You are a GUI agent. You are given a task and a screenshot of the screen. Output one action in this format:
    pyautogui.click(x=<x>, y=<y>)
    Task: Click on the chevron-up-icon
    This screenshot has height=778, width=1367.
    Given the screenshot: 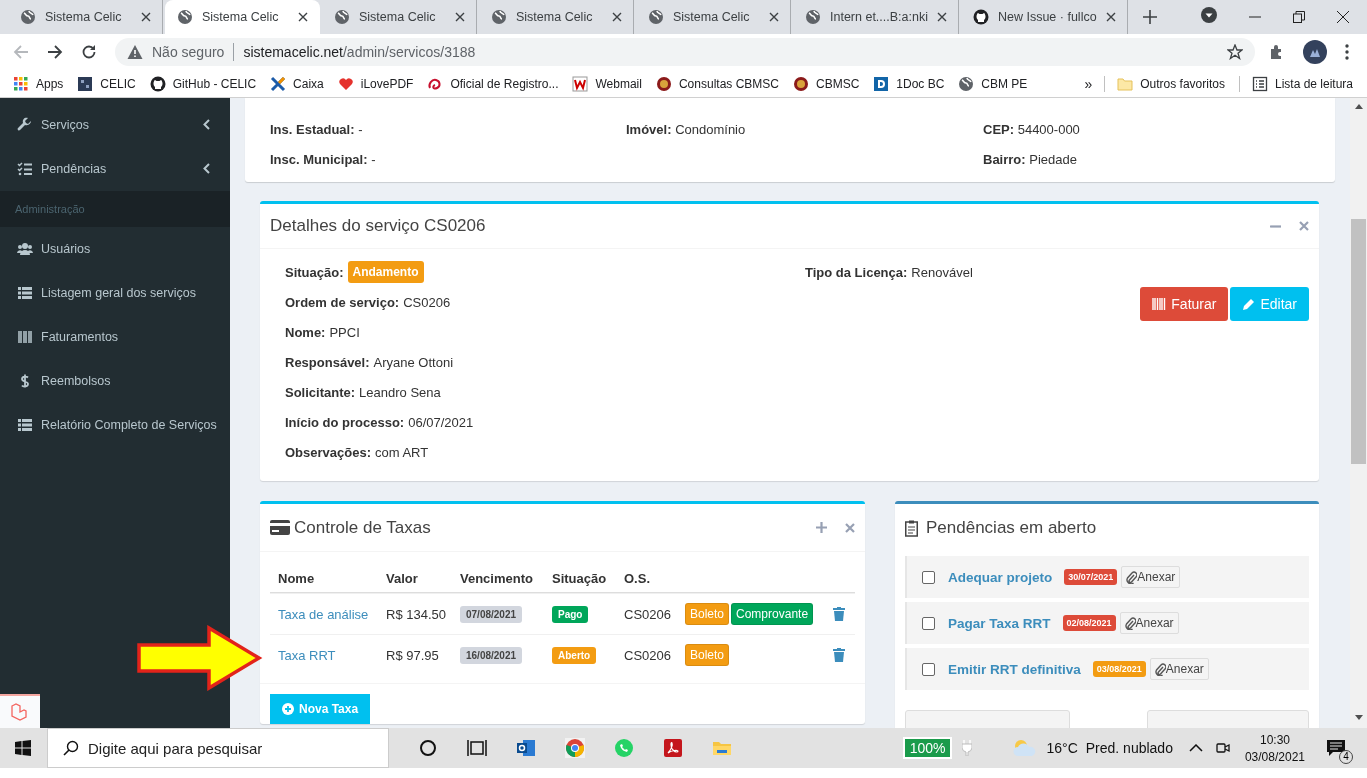 What is the action you would take?
    pyautogui.click(x=1195, y=748)
    